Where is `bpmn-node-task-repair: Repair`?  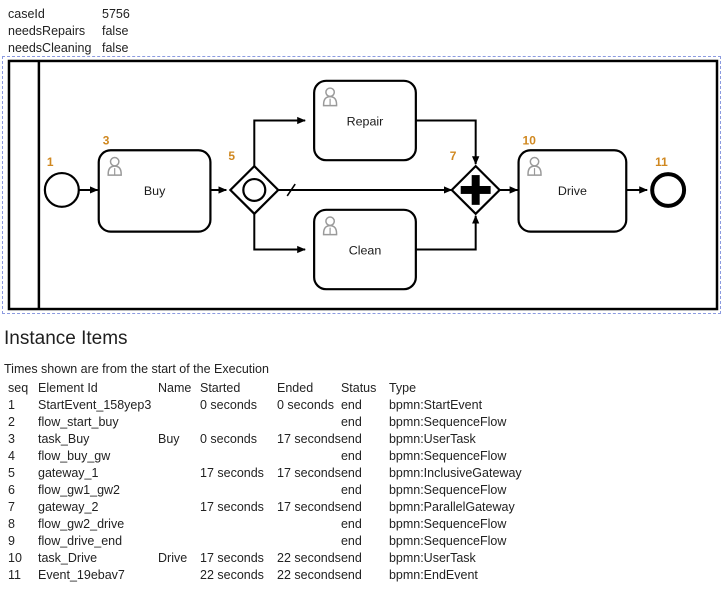
bpmn-node-task-repair: Repair is located at coordinates (365, 120).